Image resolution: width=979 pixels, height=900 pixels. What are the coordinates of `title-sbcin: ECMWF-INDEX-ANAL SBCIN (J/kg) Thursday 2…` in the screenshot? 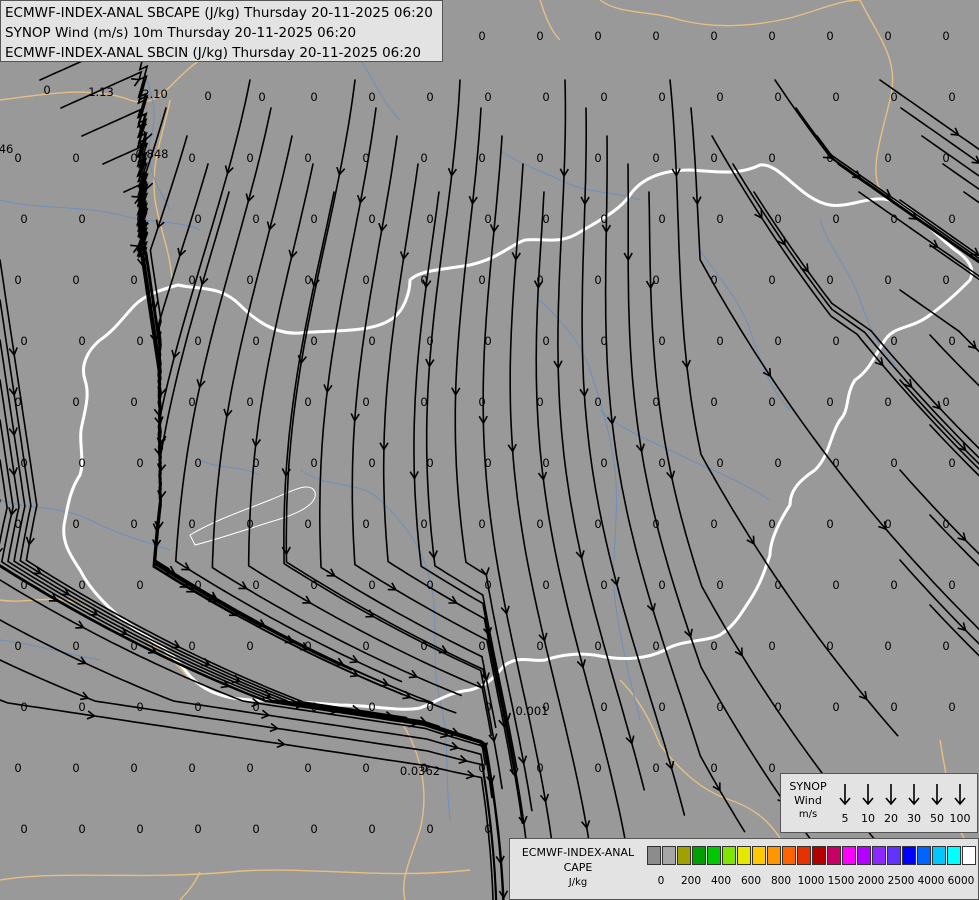 It's located at (213, 53).